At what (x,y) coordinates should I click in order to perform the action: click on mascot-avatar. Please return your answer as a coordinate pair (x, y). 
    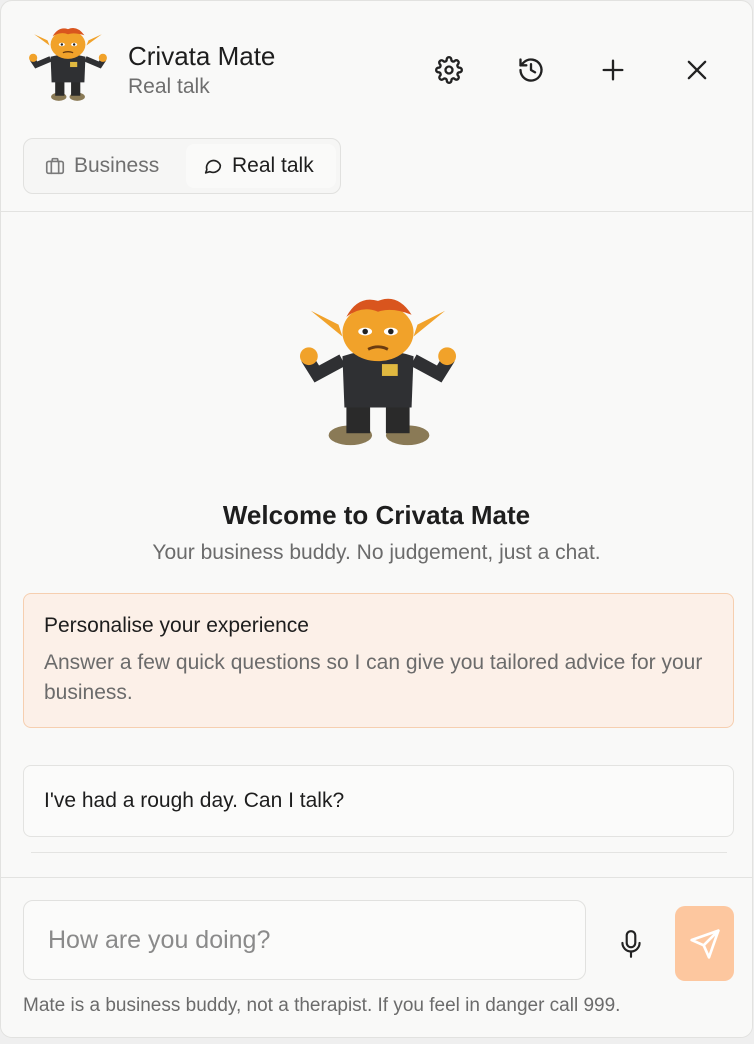
    Looking at the image, I should click on (68, 64).